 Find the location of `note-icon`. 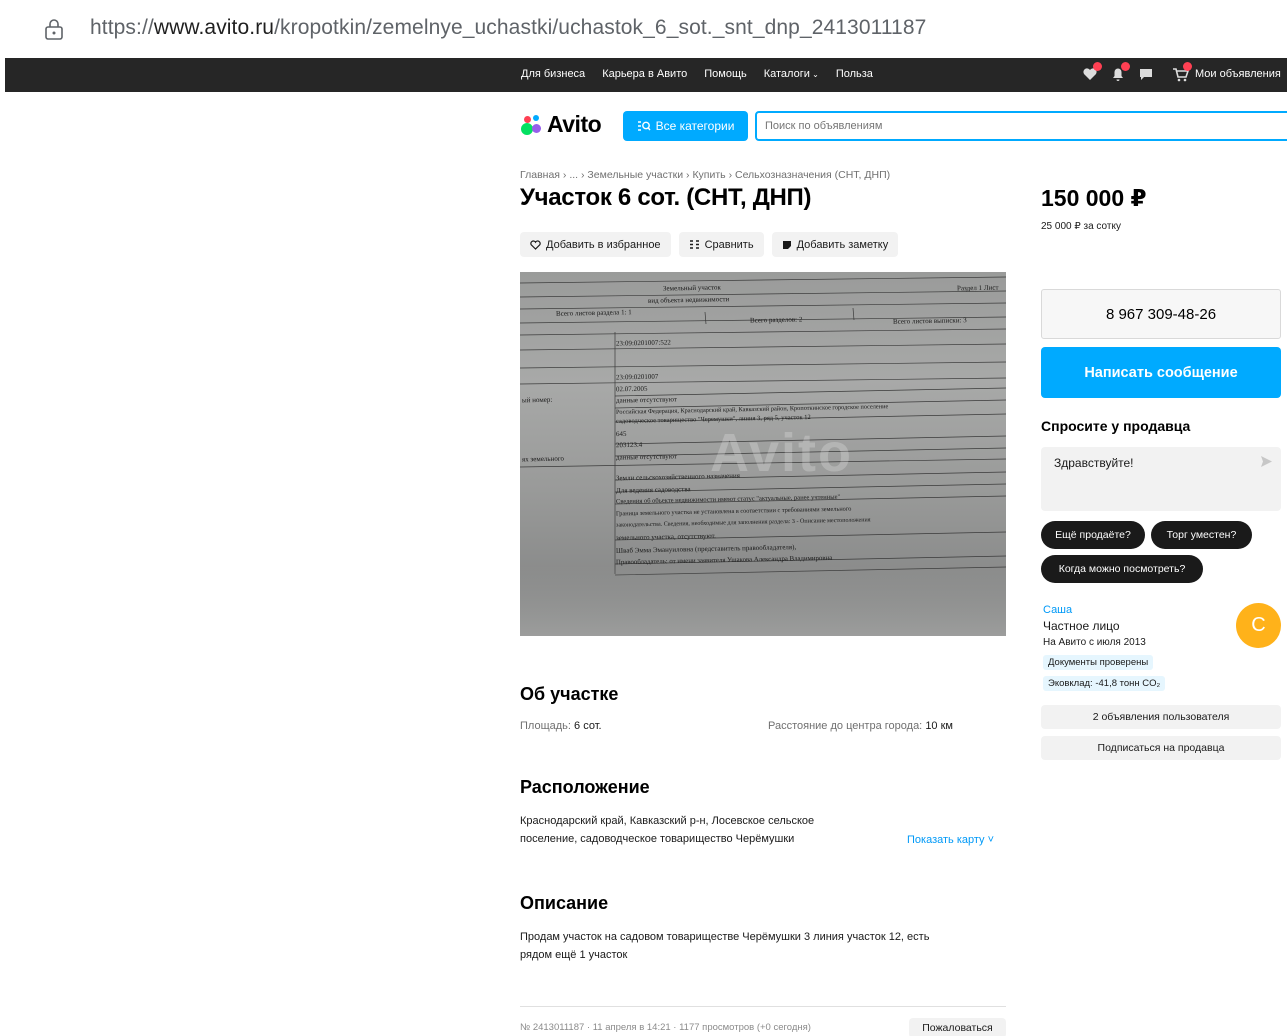

note-icon is located at coordinates (786, 244).